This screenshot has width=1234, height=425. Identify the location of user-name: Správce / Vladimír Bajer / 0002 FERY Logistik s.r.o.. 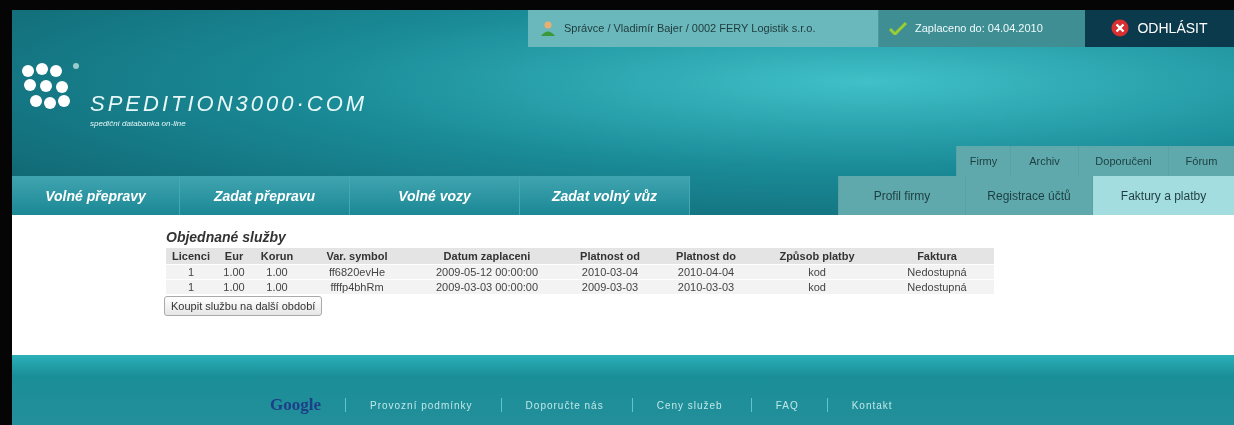
(690, 28).